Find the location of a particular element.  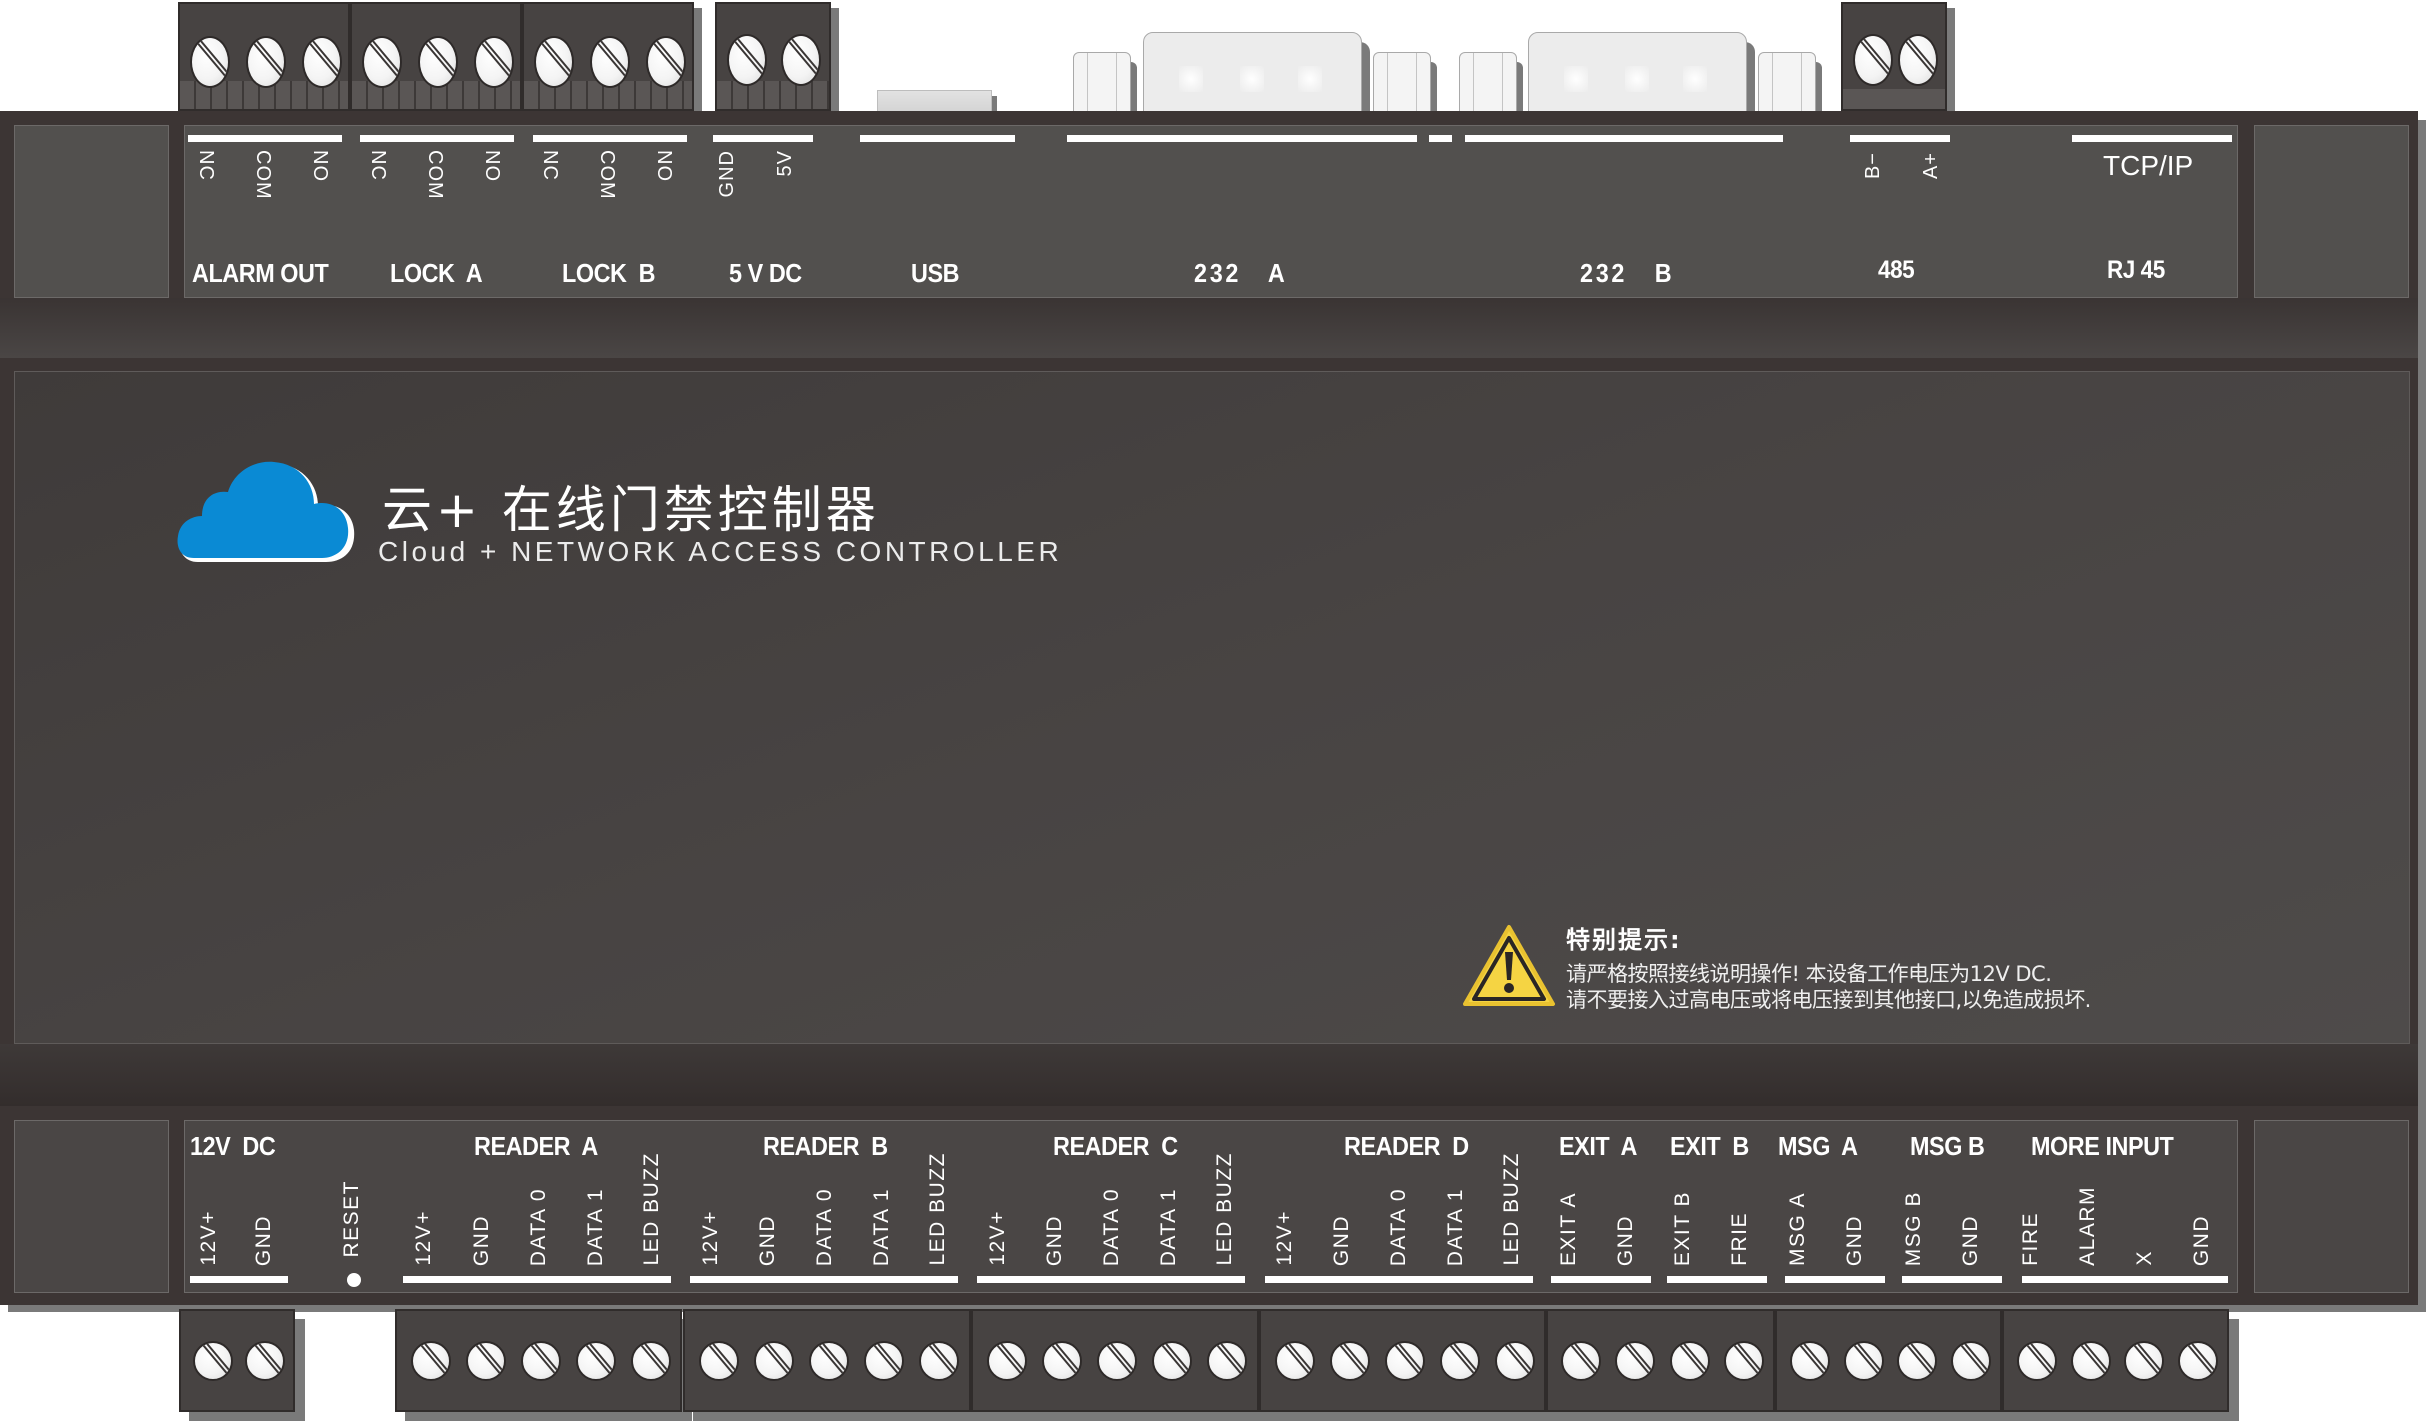

warning-title: 特别提示: is located at coordinates (1624, 940).